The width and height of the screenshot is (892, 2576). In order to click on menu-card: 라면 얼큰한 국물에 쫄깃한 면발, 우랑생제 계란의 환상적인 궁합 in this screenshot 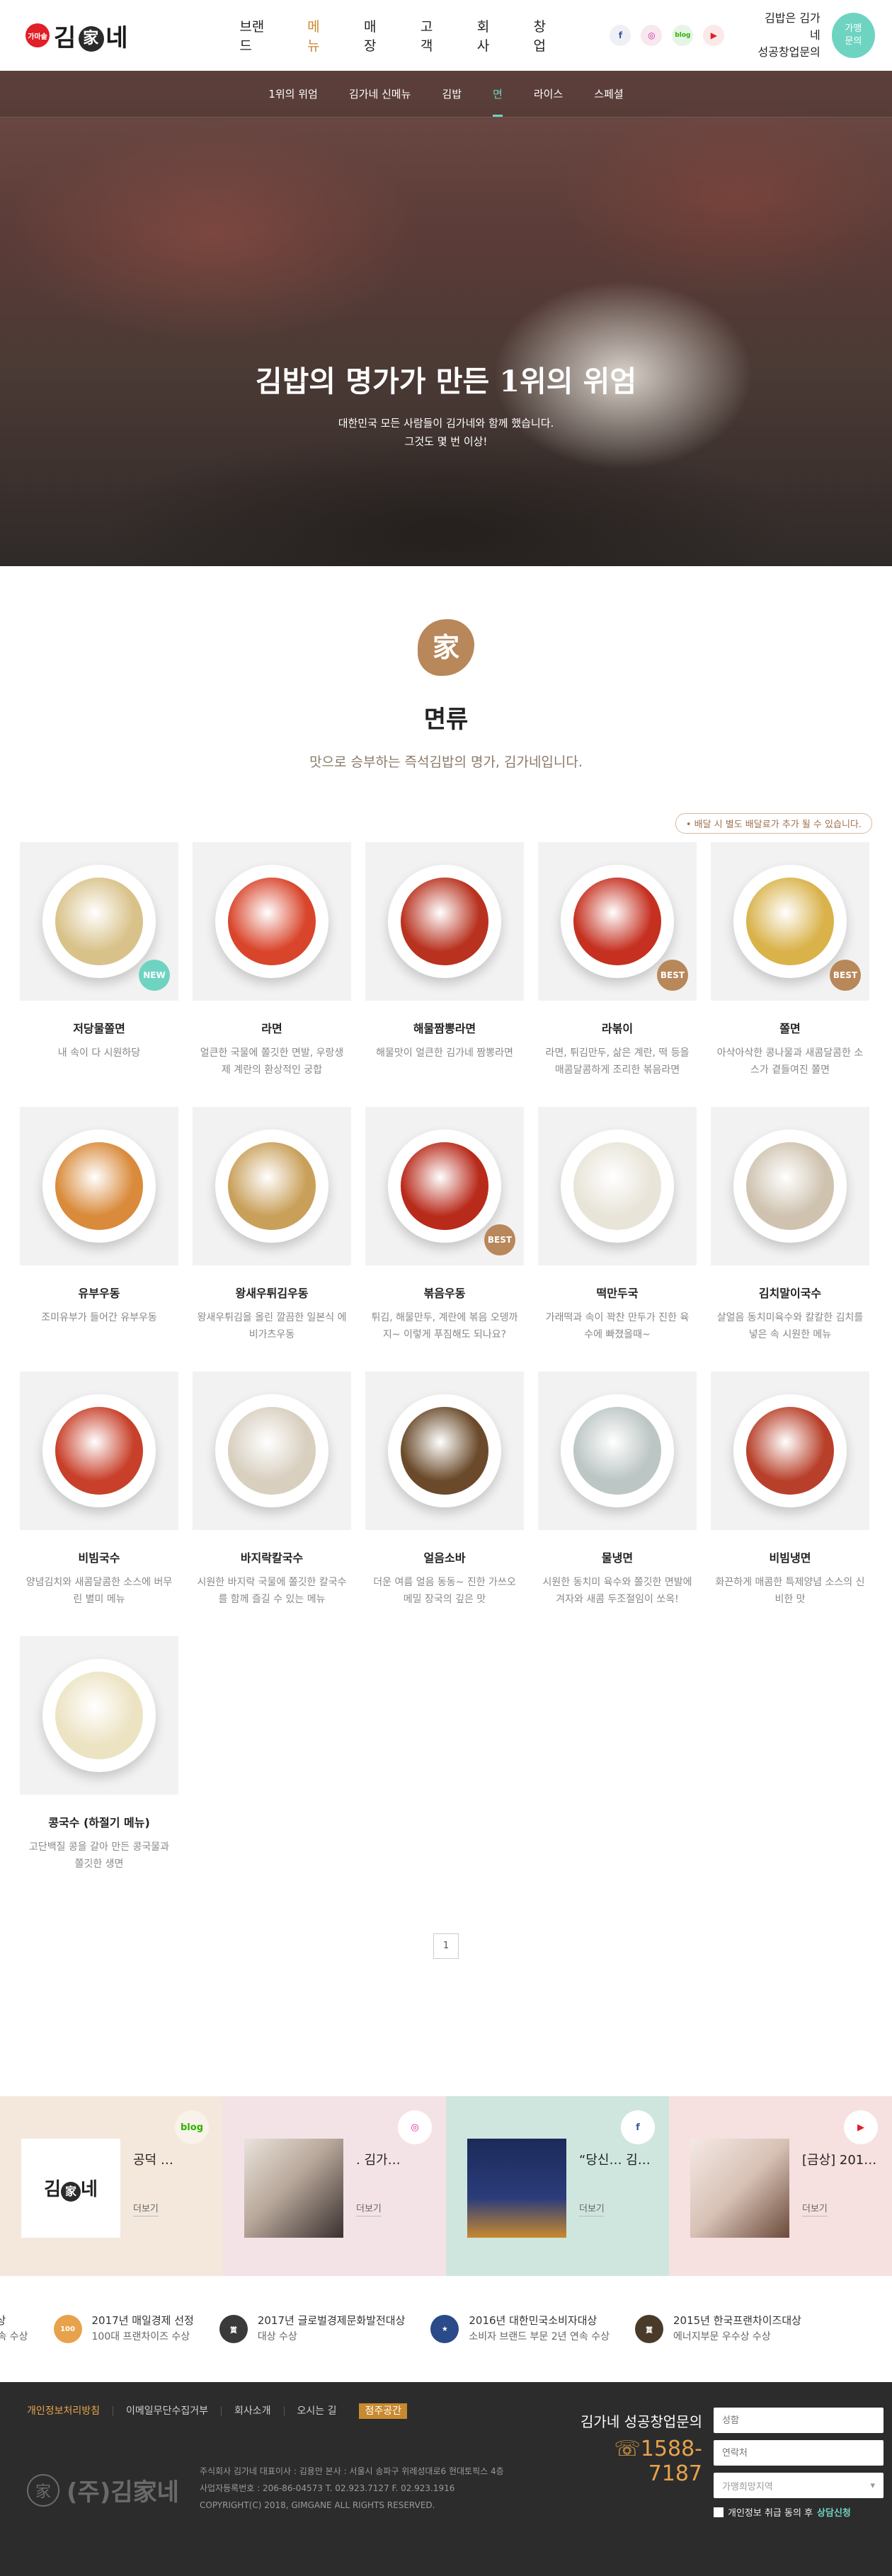, I will do `click(272, 975)`.